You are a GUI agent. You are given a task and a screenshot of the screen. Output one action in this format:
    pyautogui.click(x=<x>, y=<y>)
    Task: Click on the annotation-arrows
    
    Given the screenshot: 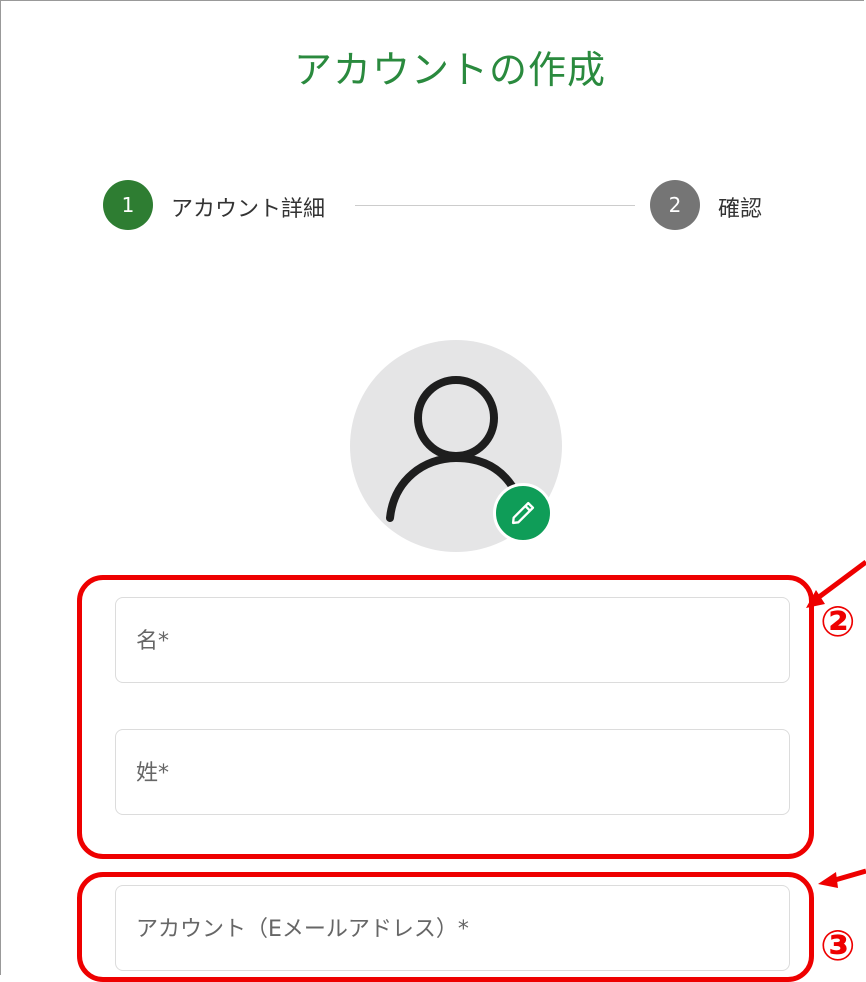 What is the action you would take?
    pyautogui.click(x=836, y=723)
    